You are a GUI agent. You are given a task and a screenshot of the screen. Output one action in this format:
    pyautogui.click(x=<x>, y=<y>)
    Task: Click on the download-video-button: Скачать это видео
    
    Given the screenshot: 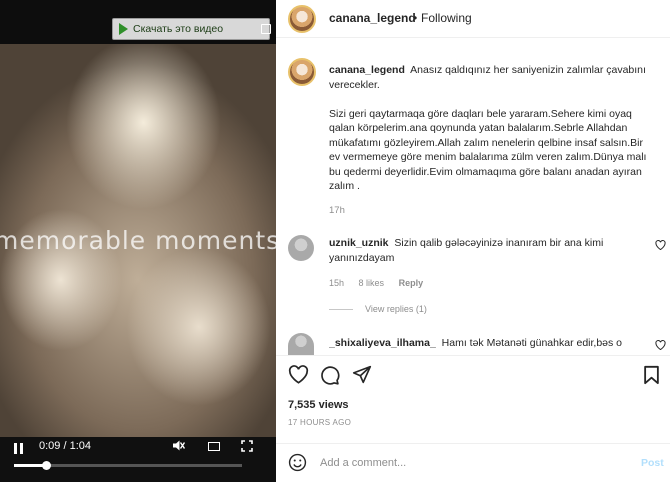 What is the action you would take?
    pyautogui.click(x=191, y=29)
    